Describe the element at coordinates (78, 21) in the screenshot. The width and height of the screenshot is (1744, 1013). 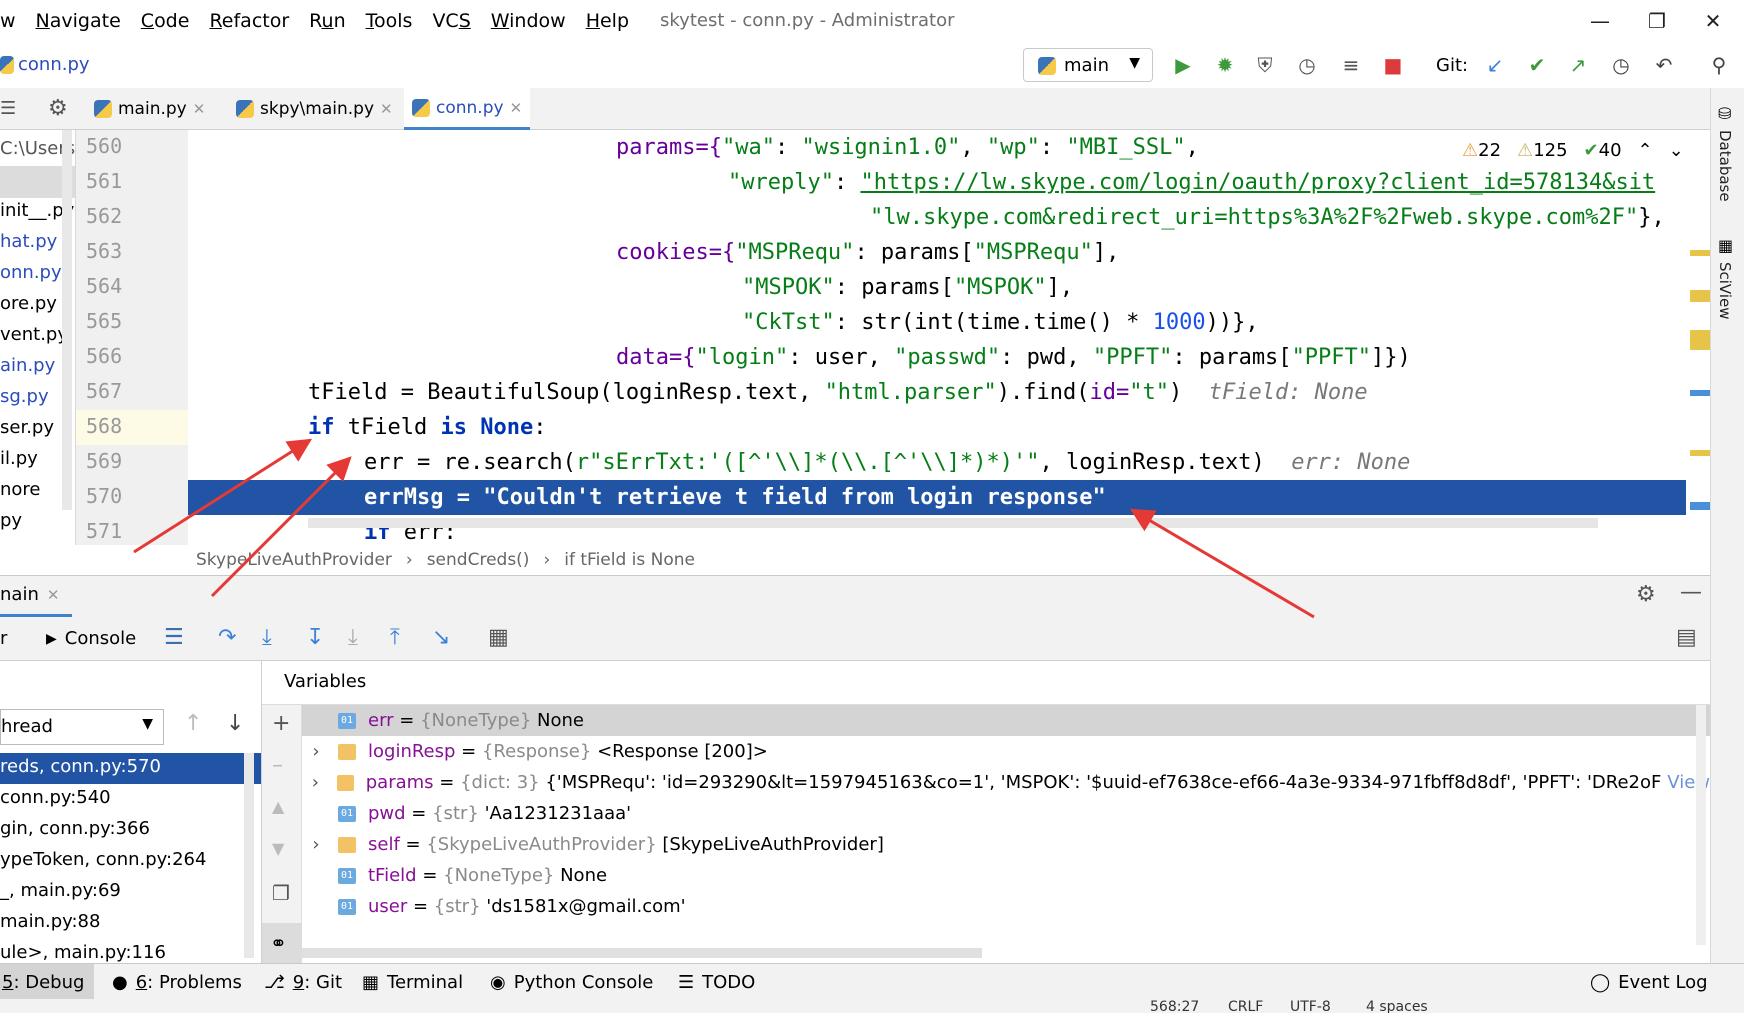
I see `menu-navigate: Navigate` at that location.